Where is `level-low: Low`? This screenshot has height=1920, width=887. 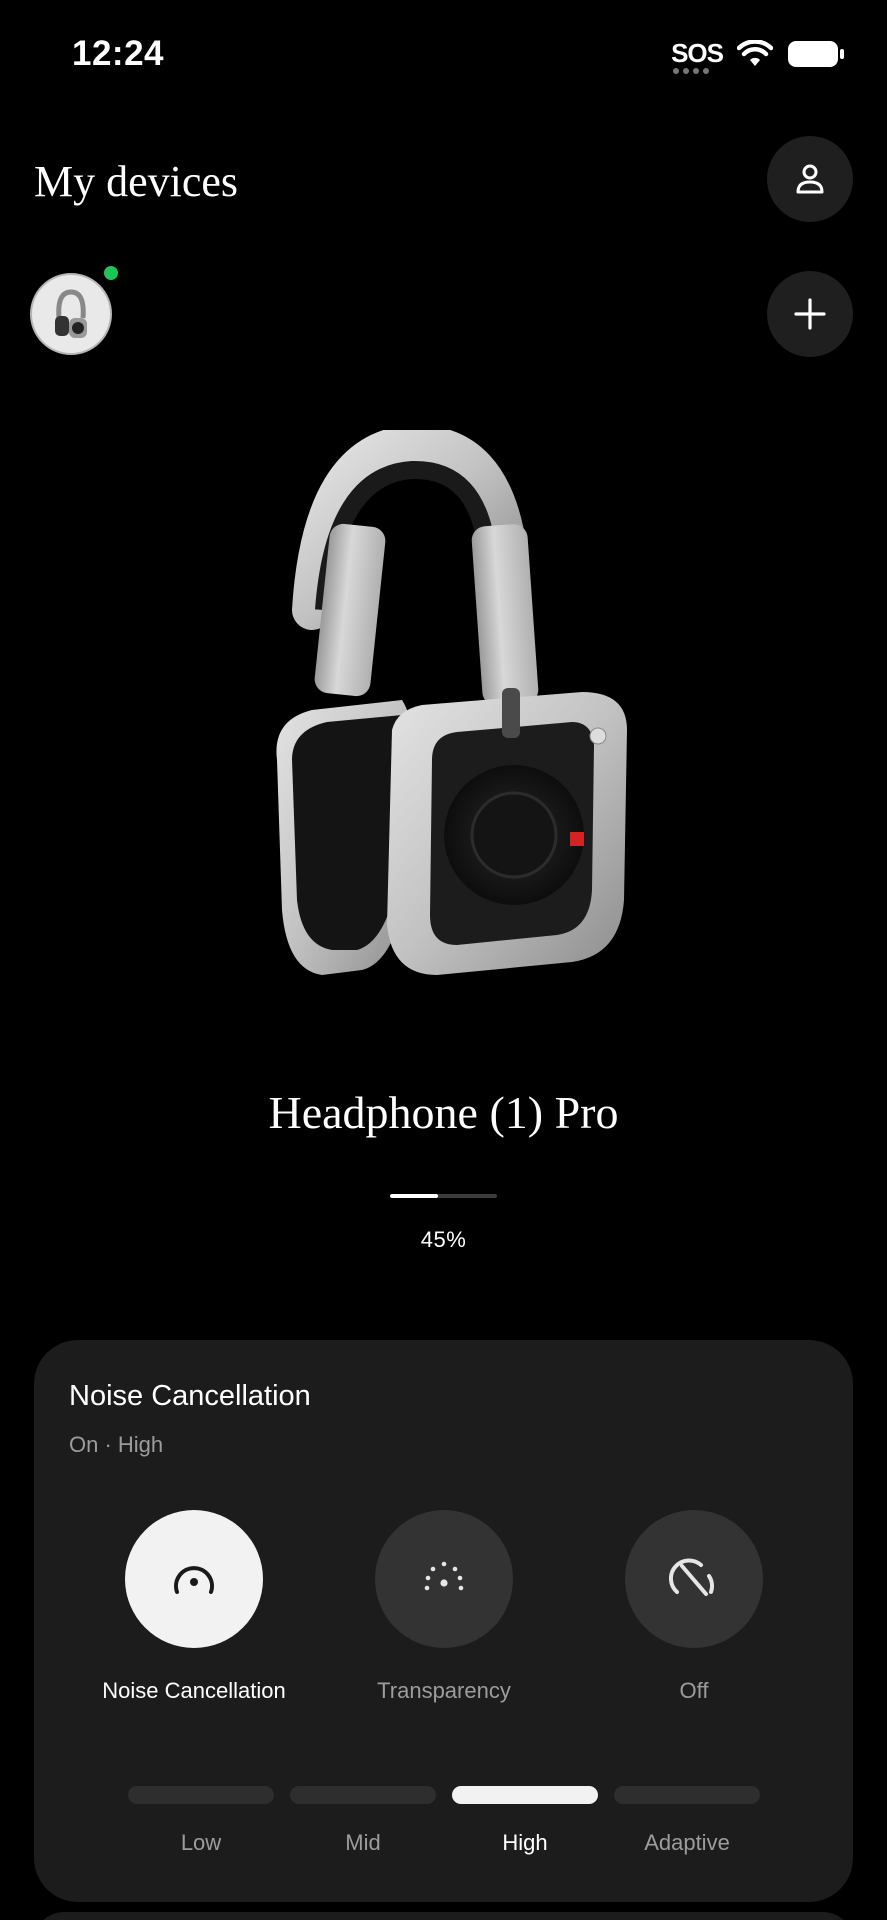
level-low: Low is located at coordinates (201, 1821).